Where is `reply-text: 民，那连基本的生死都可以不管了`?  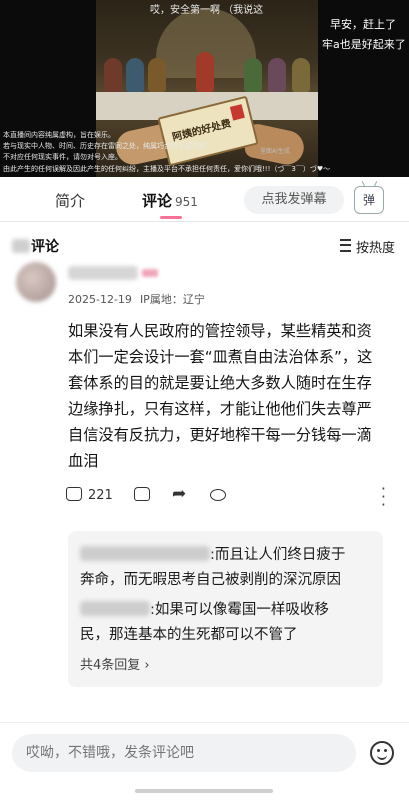 reply-text: 民，那连基本的生死都可以不管了 is located at coordinates (189, 635).